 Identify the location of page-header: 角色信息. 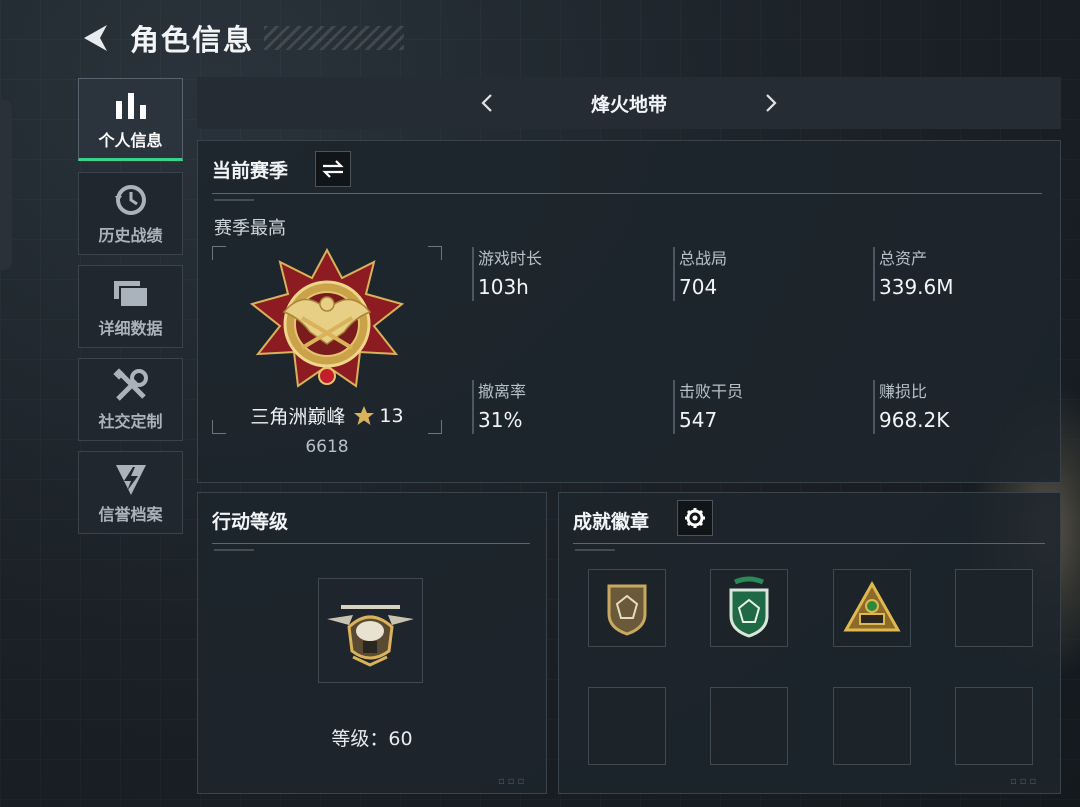
(241, 38).